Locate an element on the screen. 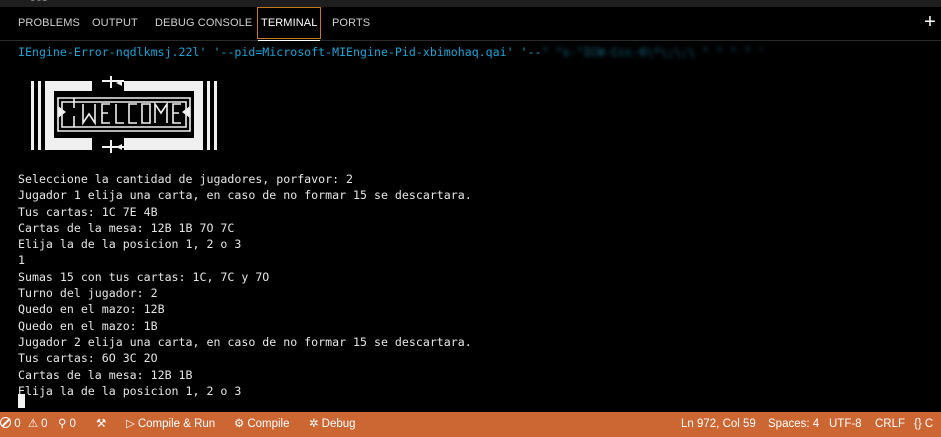 This screenshot has height=437, width=941. terminal-line: Turno del jugador: 2 is located at coordinates (88, 293).